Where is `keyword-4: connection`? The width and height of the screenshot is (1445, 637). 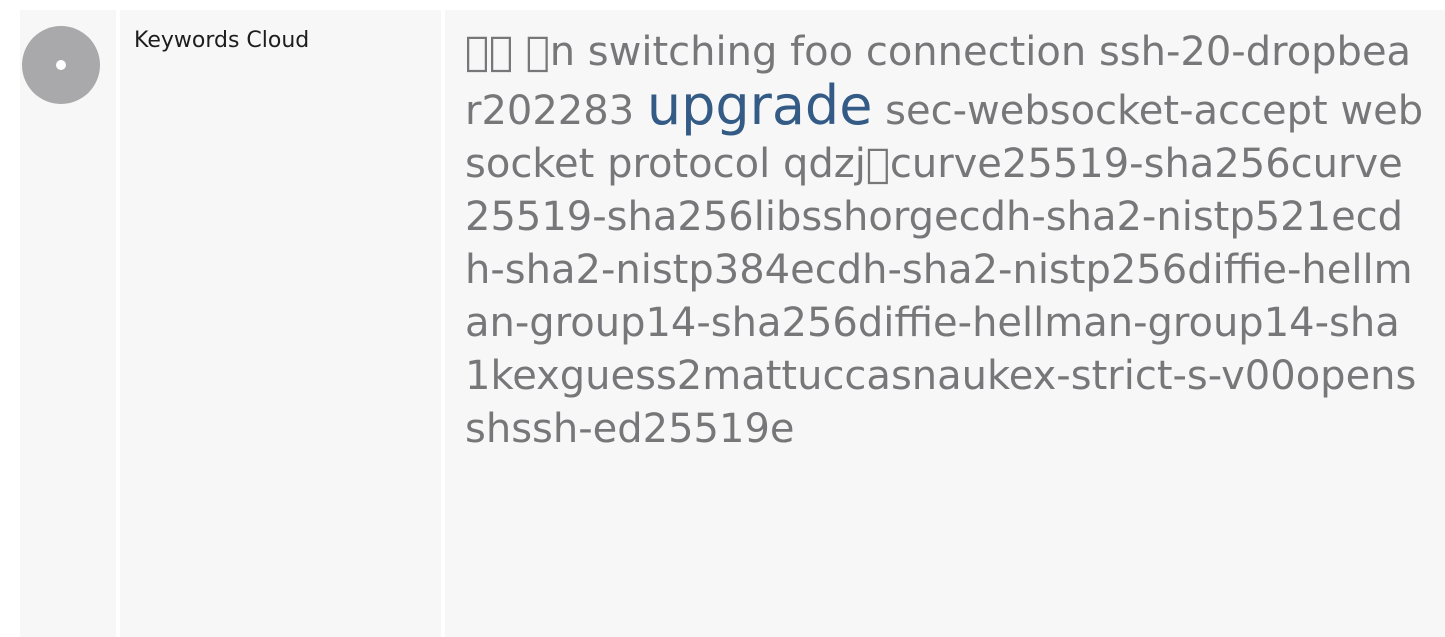 keyword-4: connection is located at coordinates (976, 52).